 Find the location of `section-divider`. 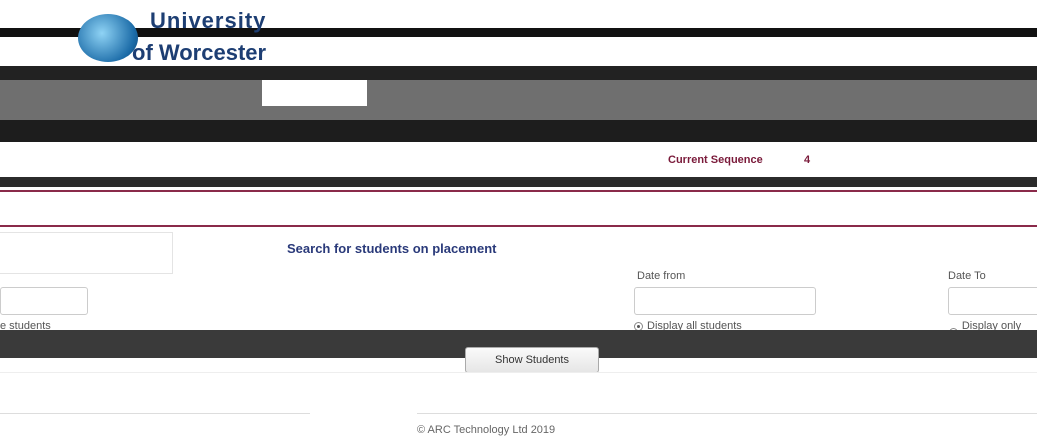

section-divider is located at coordinates (518, 182).